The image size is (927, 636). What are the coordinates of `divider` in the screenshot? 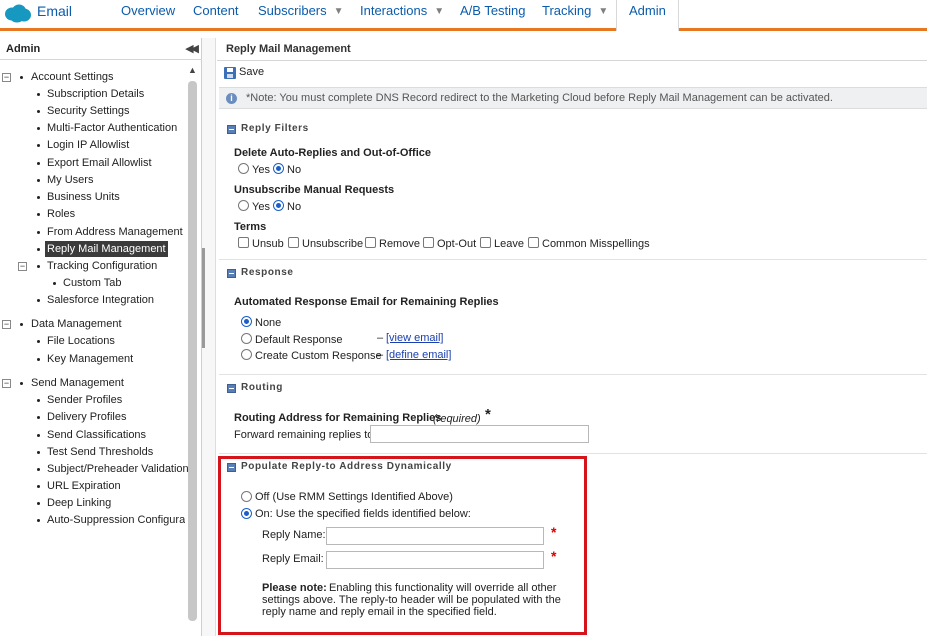 It's located at (573, 259).